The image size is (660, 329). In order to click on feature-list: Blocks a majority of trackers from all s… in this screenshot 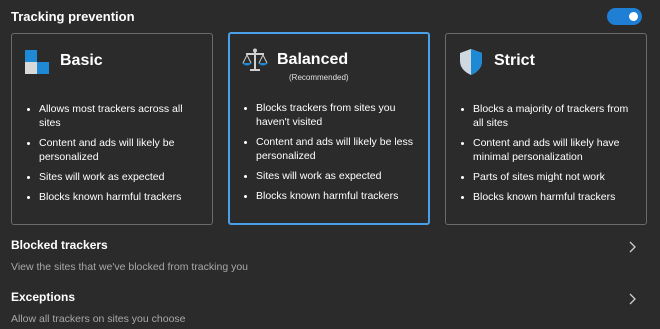, I will do `click(548, 156)`.